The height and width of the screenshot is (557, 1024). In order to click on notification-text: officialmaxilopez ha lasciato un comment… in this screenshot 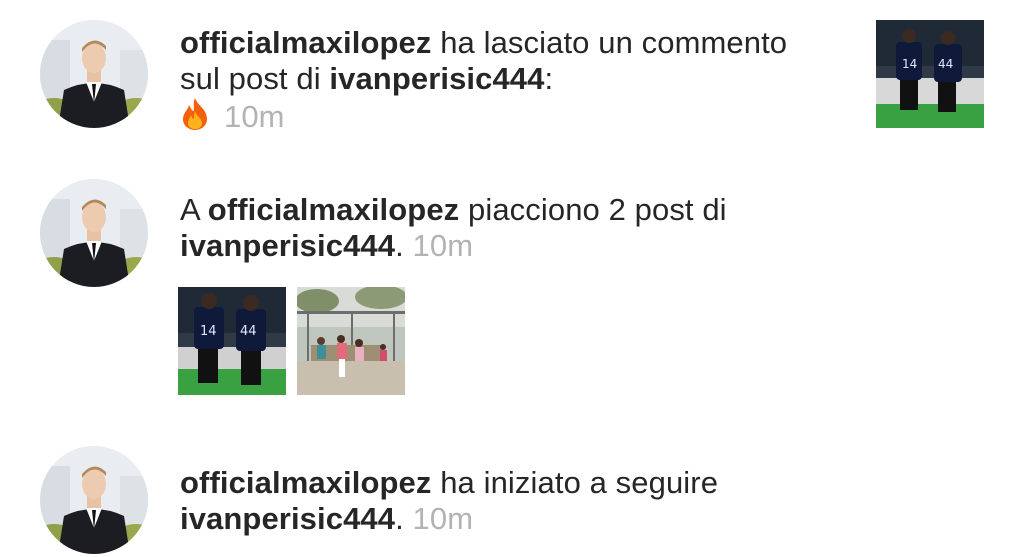, I will do `click(500, 82)`.